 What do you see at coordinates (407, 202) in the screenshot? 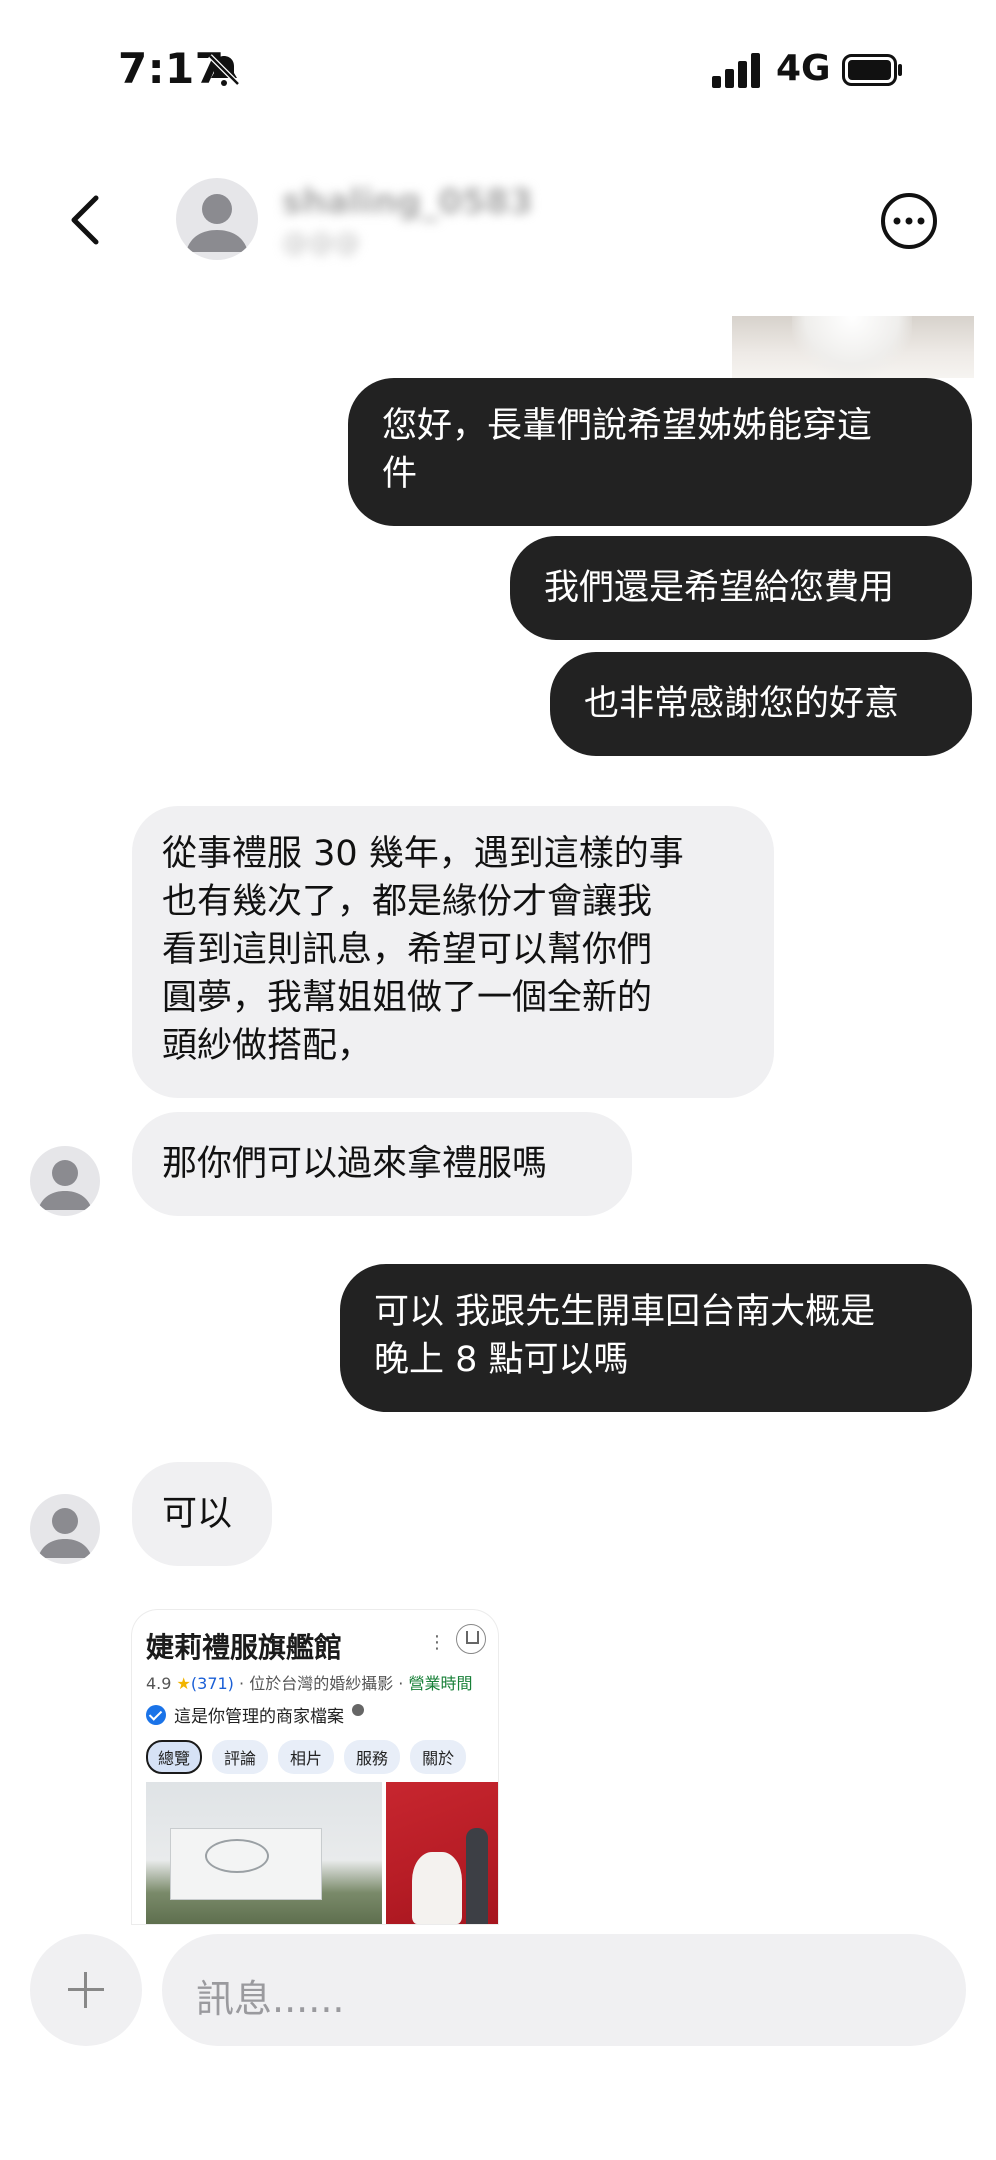
I see `contact-username: shaling_0583` at bounding box center [407, 202].